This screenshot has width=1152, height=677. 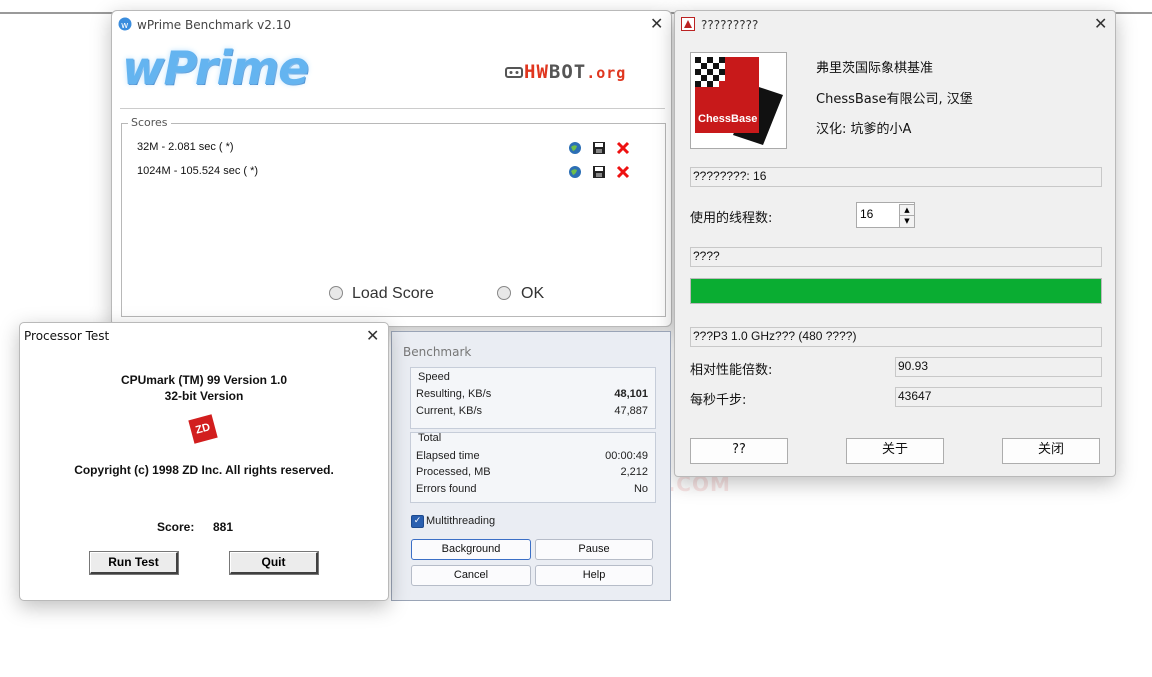 I want to click on status-field: ????, so click(x=896, y=257).